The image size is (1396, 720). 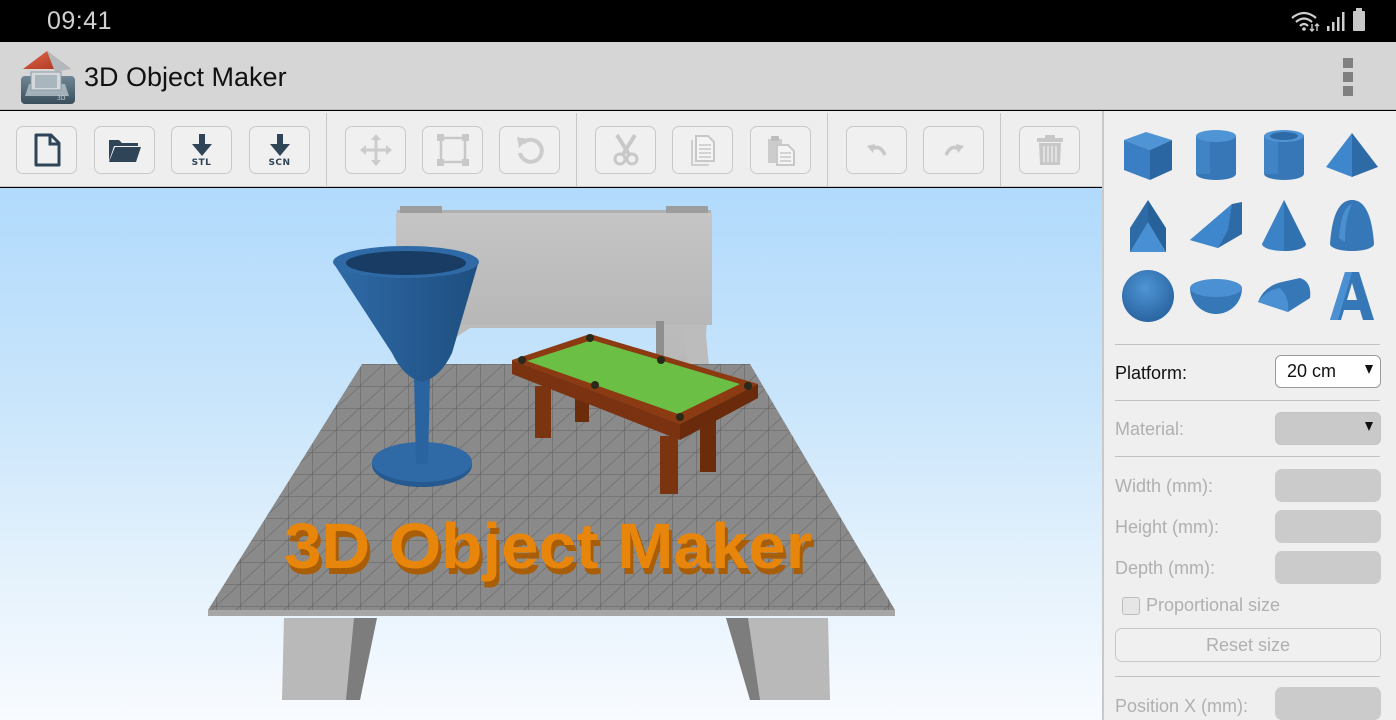 I want to click on export-scn-button: SCN, so click(x=279, y=150).